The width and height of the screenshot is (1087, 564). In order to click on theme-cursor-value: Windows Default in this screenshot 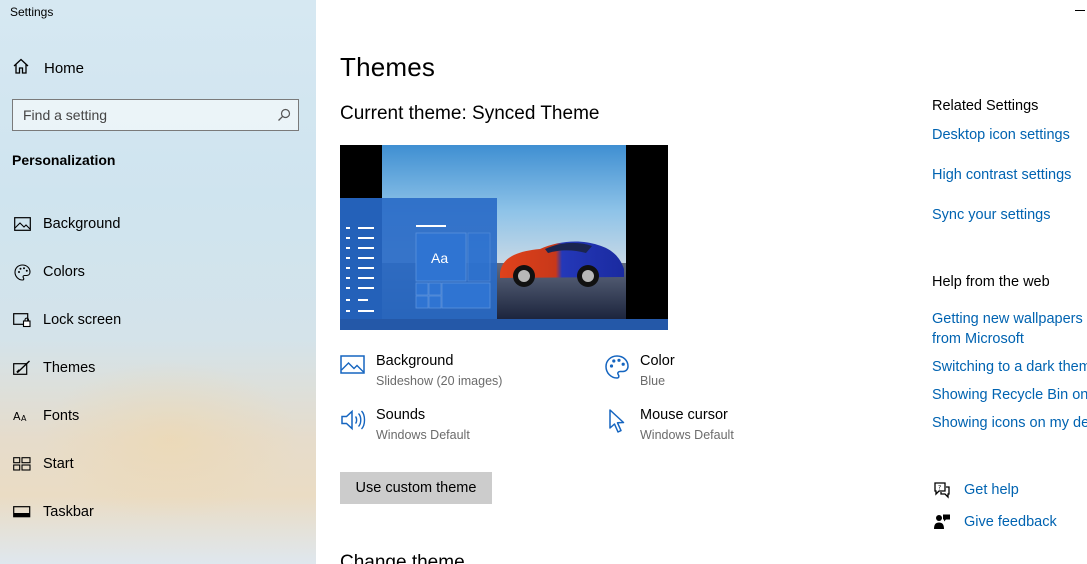, I will do `click(687, 435)`.